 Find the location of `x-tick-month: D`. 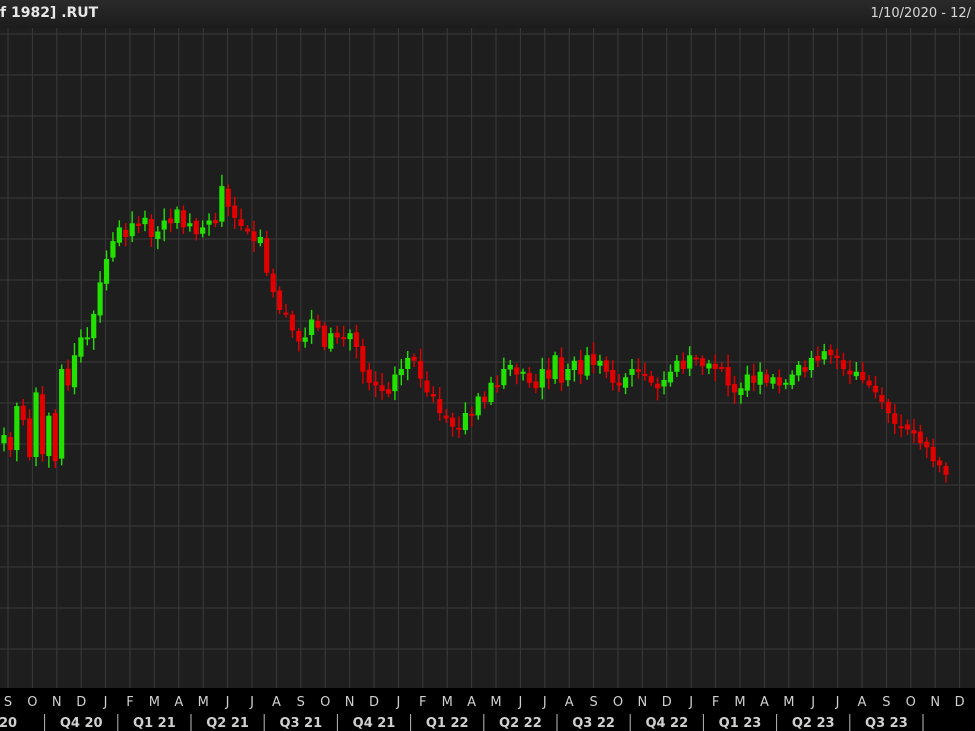

x-tick-month: D is located at coordinates (81, 702).